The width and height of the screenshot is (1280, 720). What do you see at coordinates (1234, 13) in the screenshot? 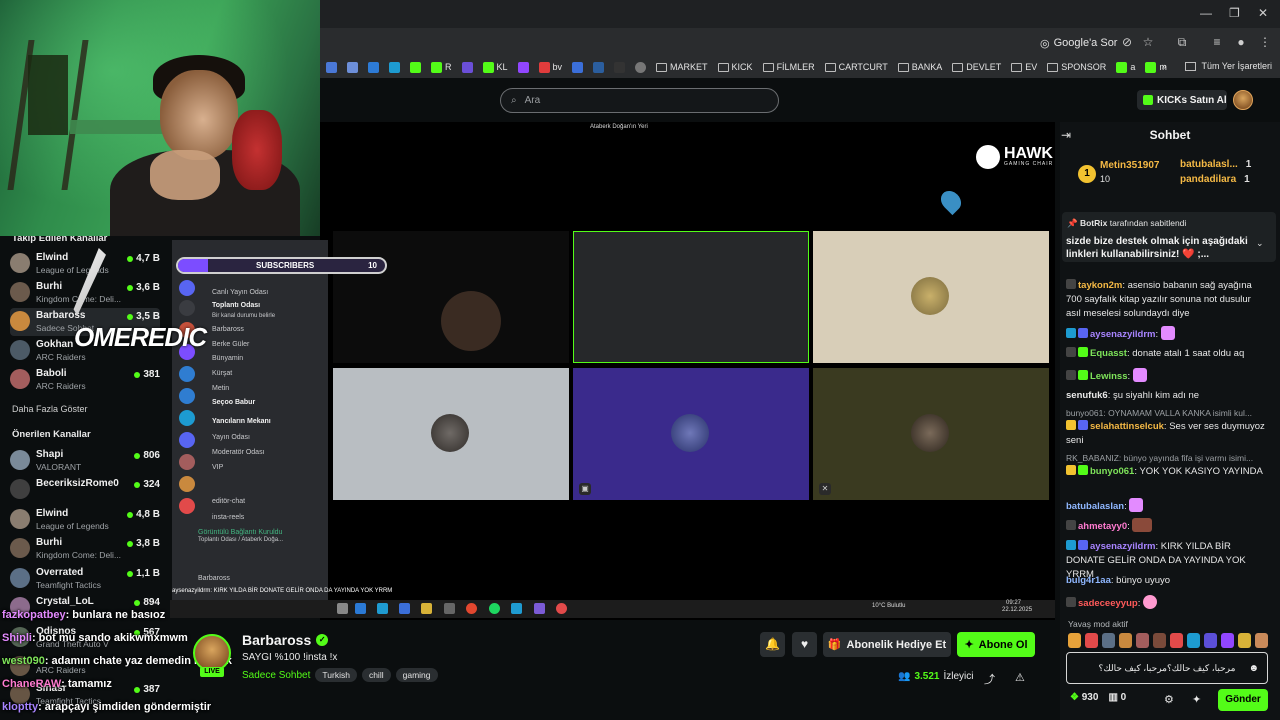
I see `restore-icon: ❐` at bounding box center [1234, 13].